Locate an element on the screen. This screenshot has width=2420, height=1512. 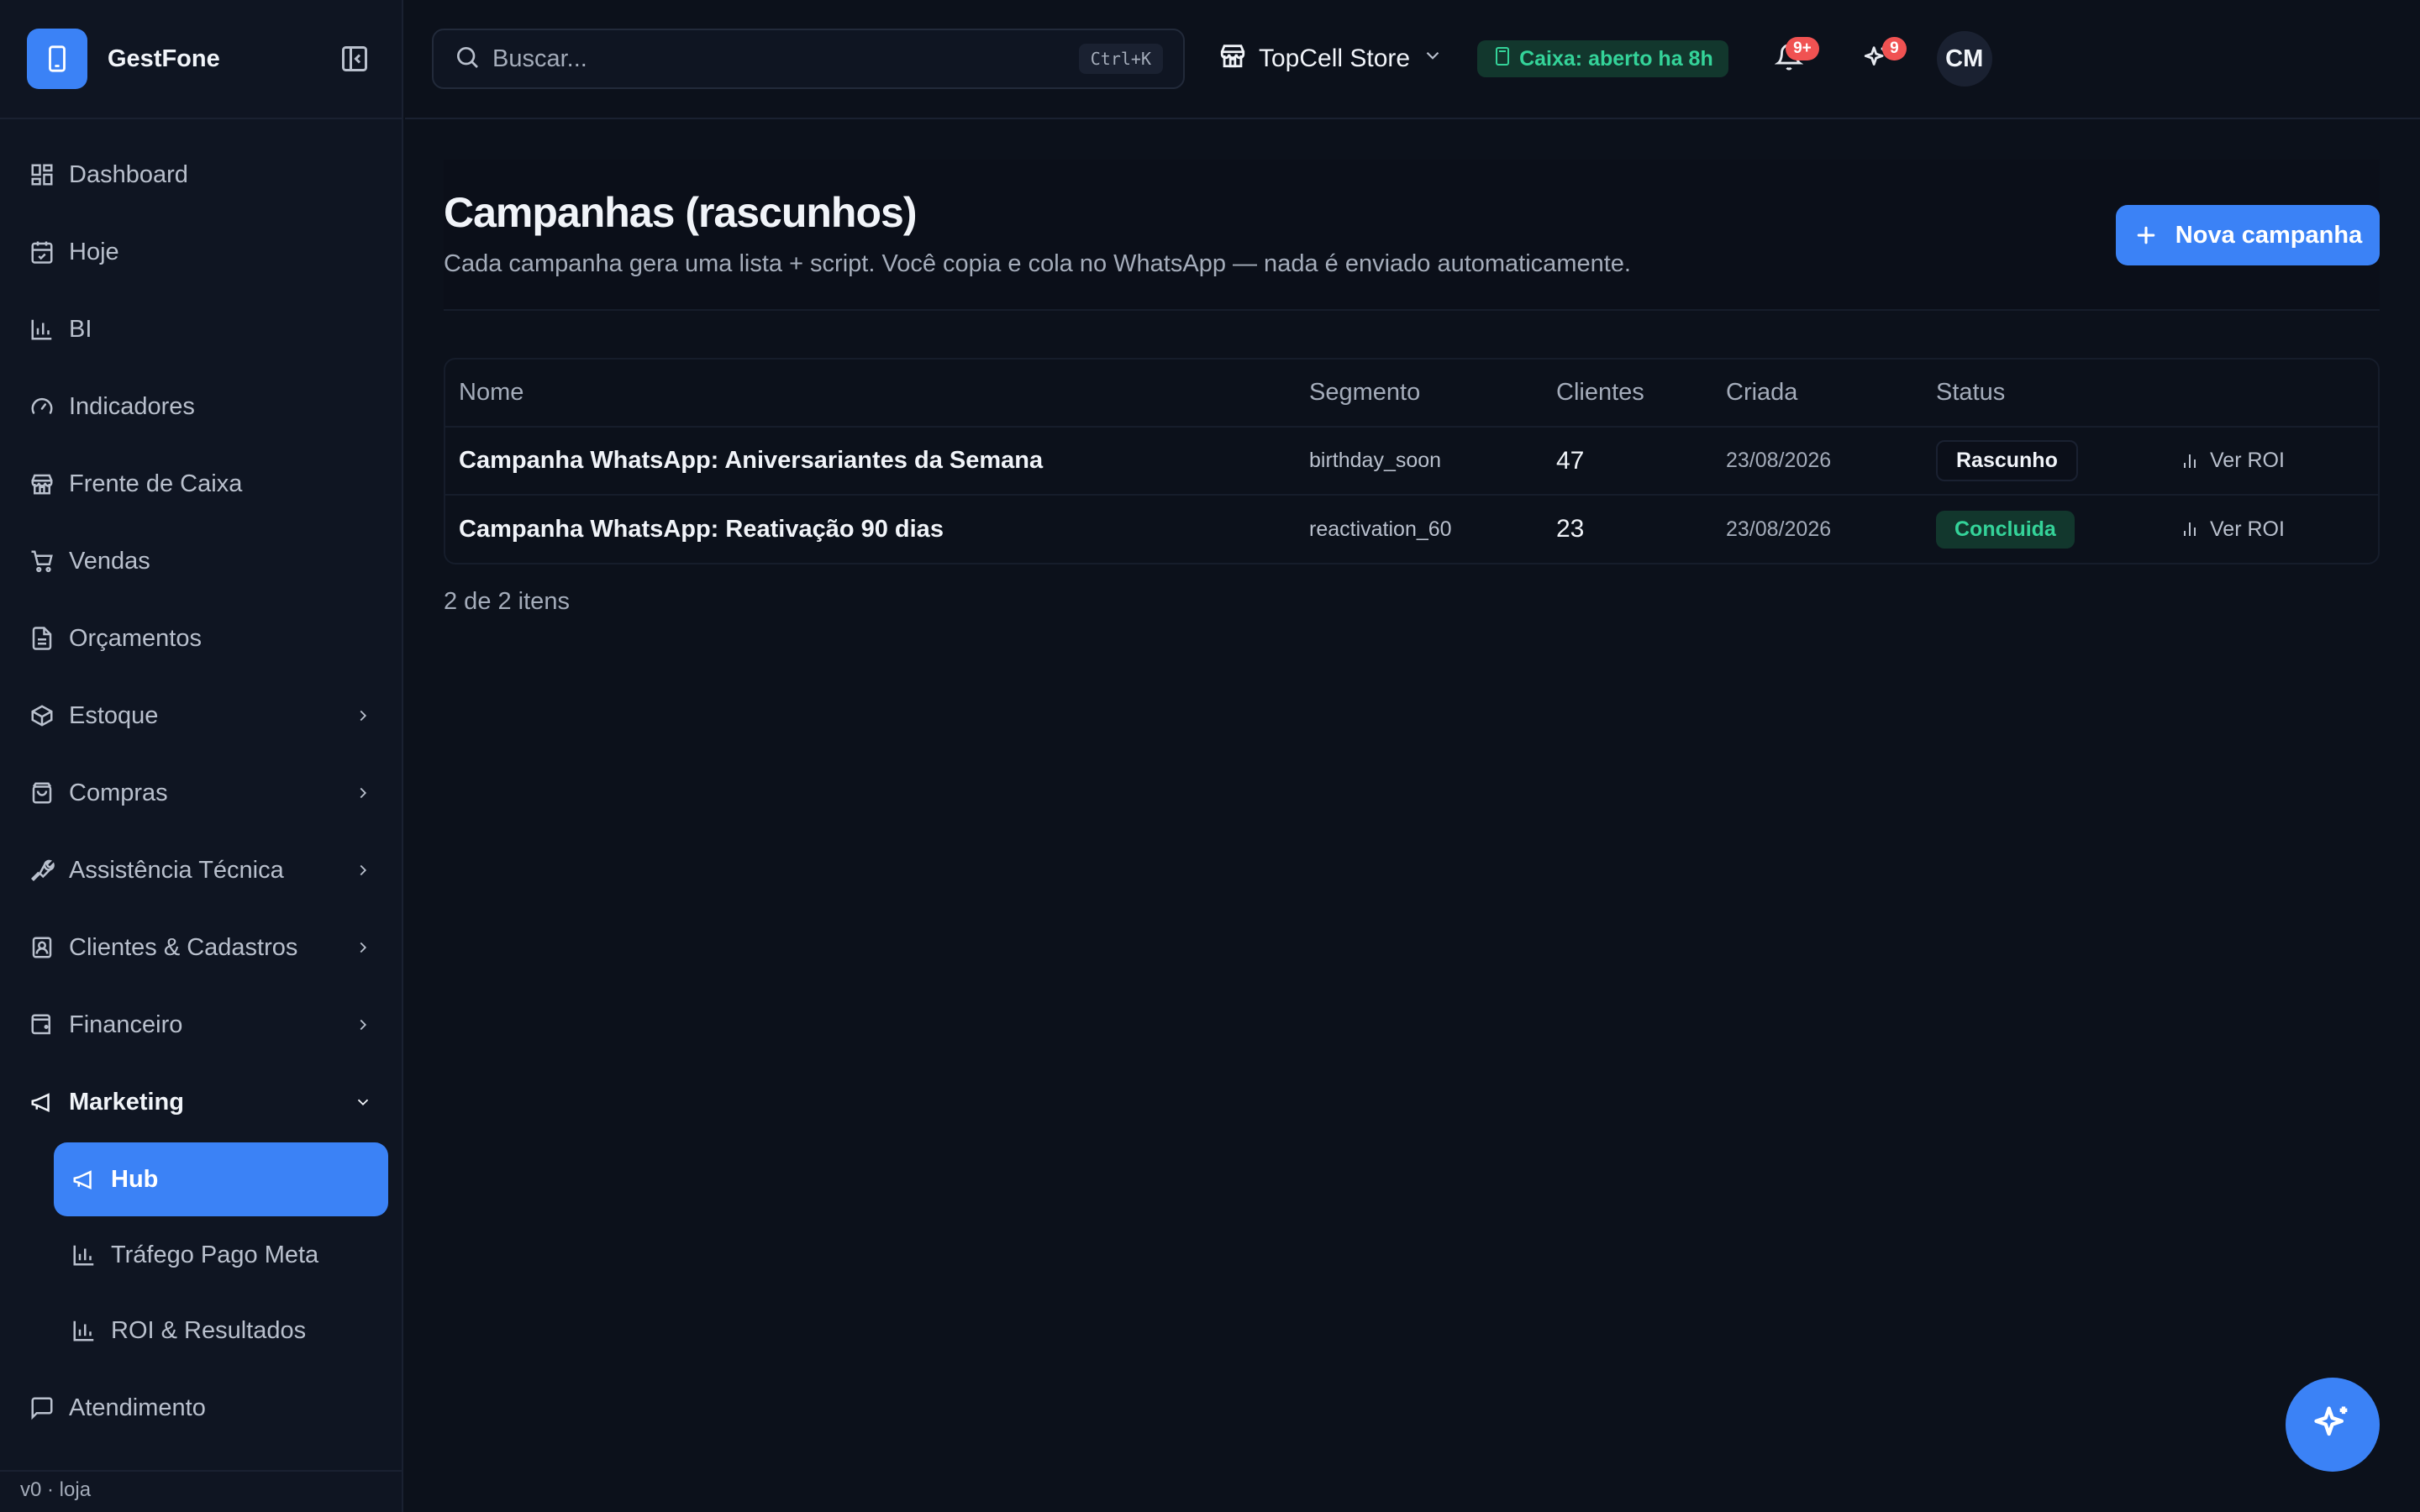
bag-icon is located at coordinates (42, 793).